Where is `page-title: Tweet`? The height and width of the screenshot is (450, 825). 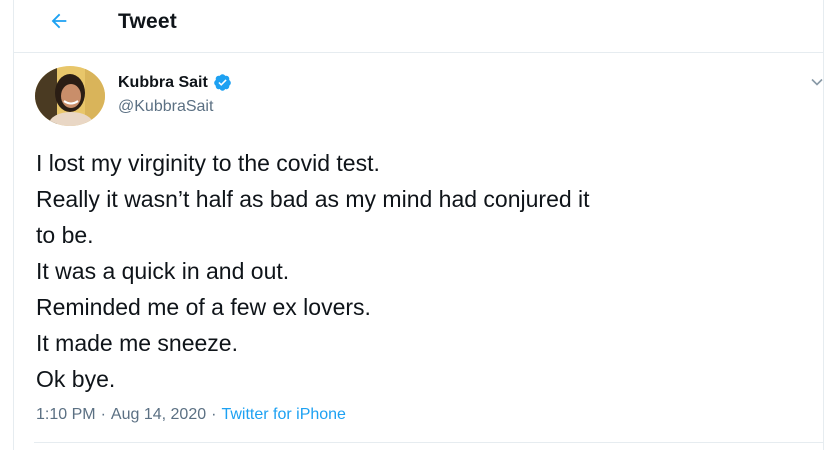 page-title: Tweet is located at coordinates (147, 21).